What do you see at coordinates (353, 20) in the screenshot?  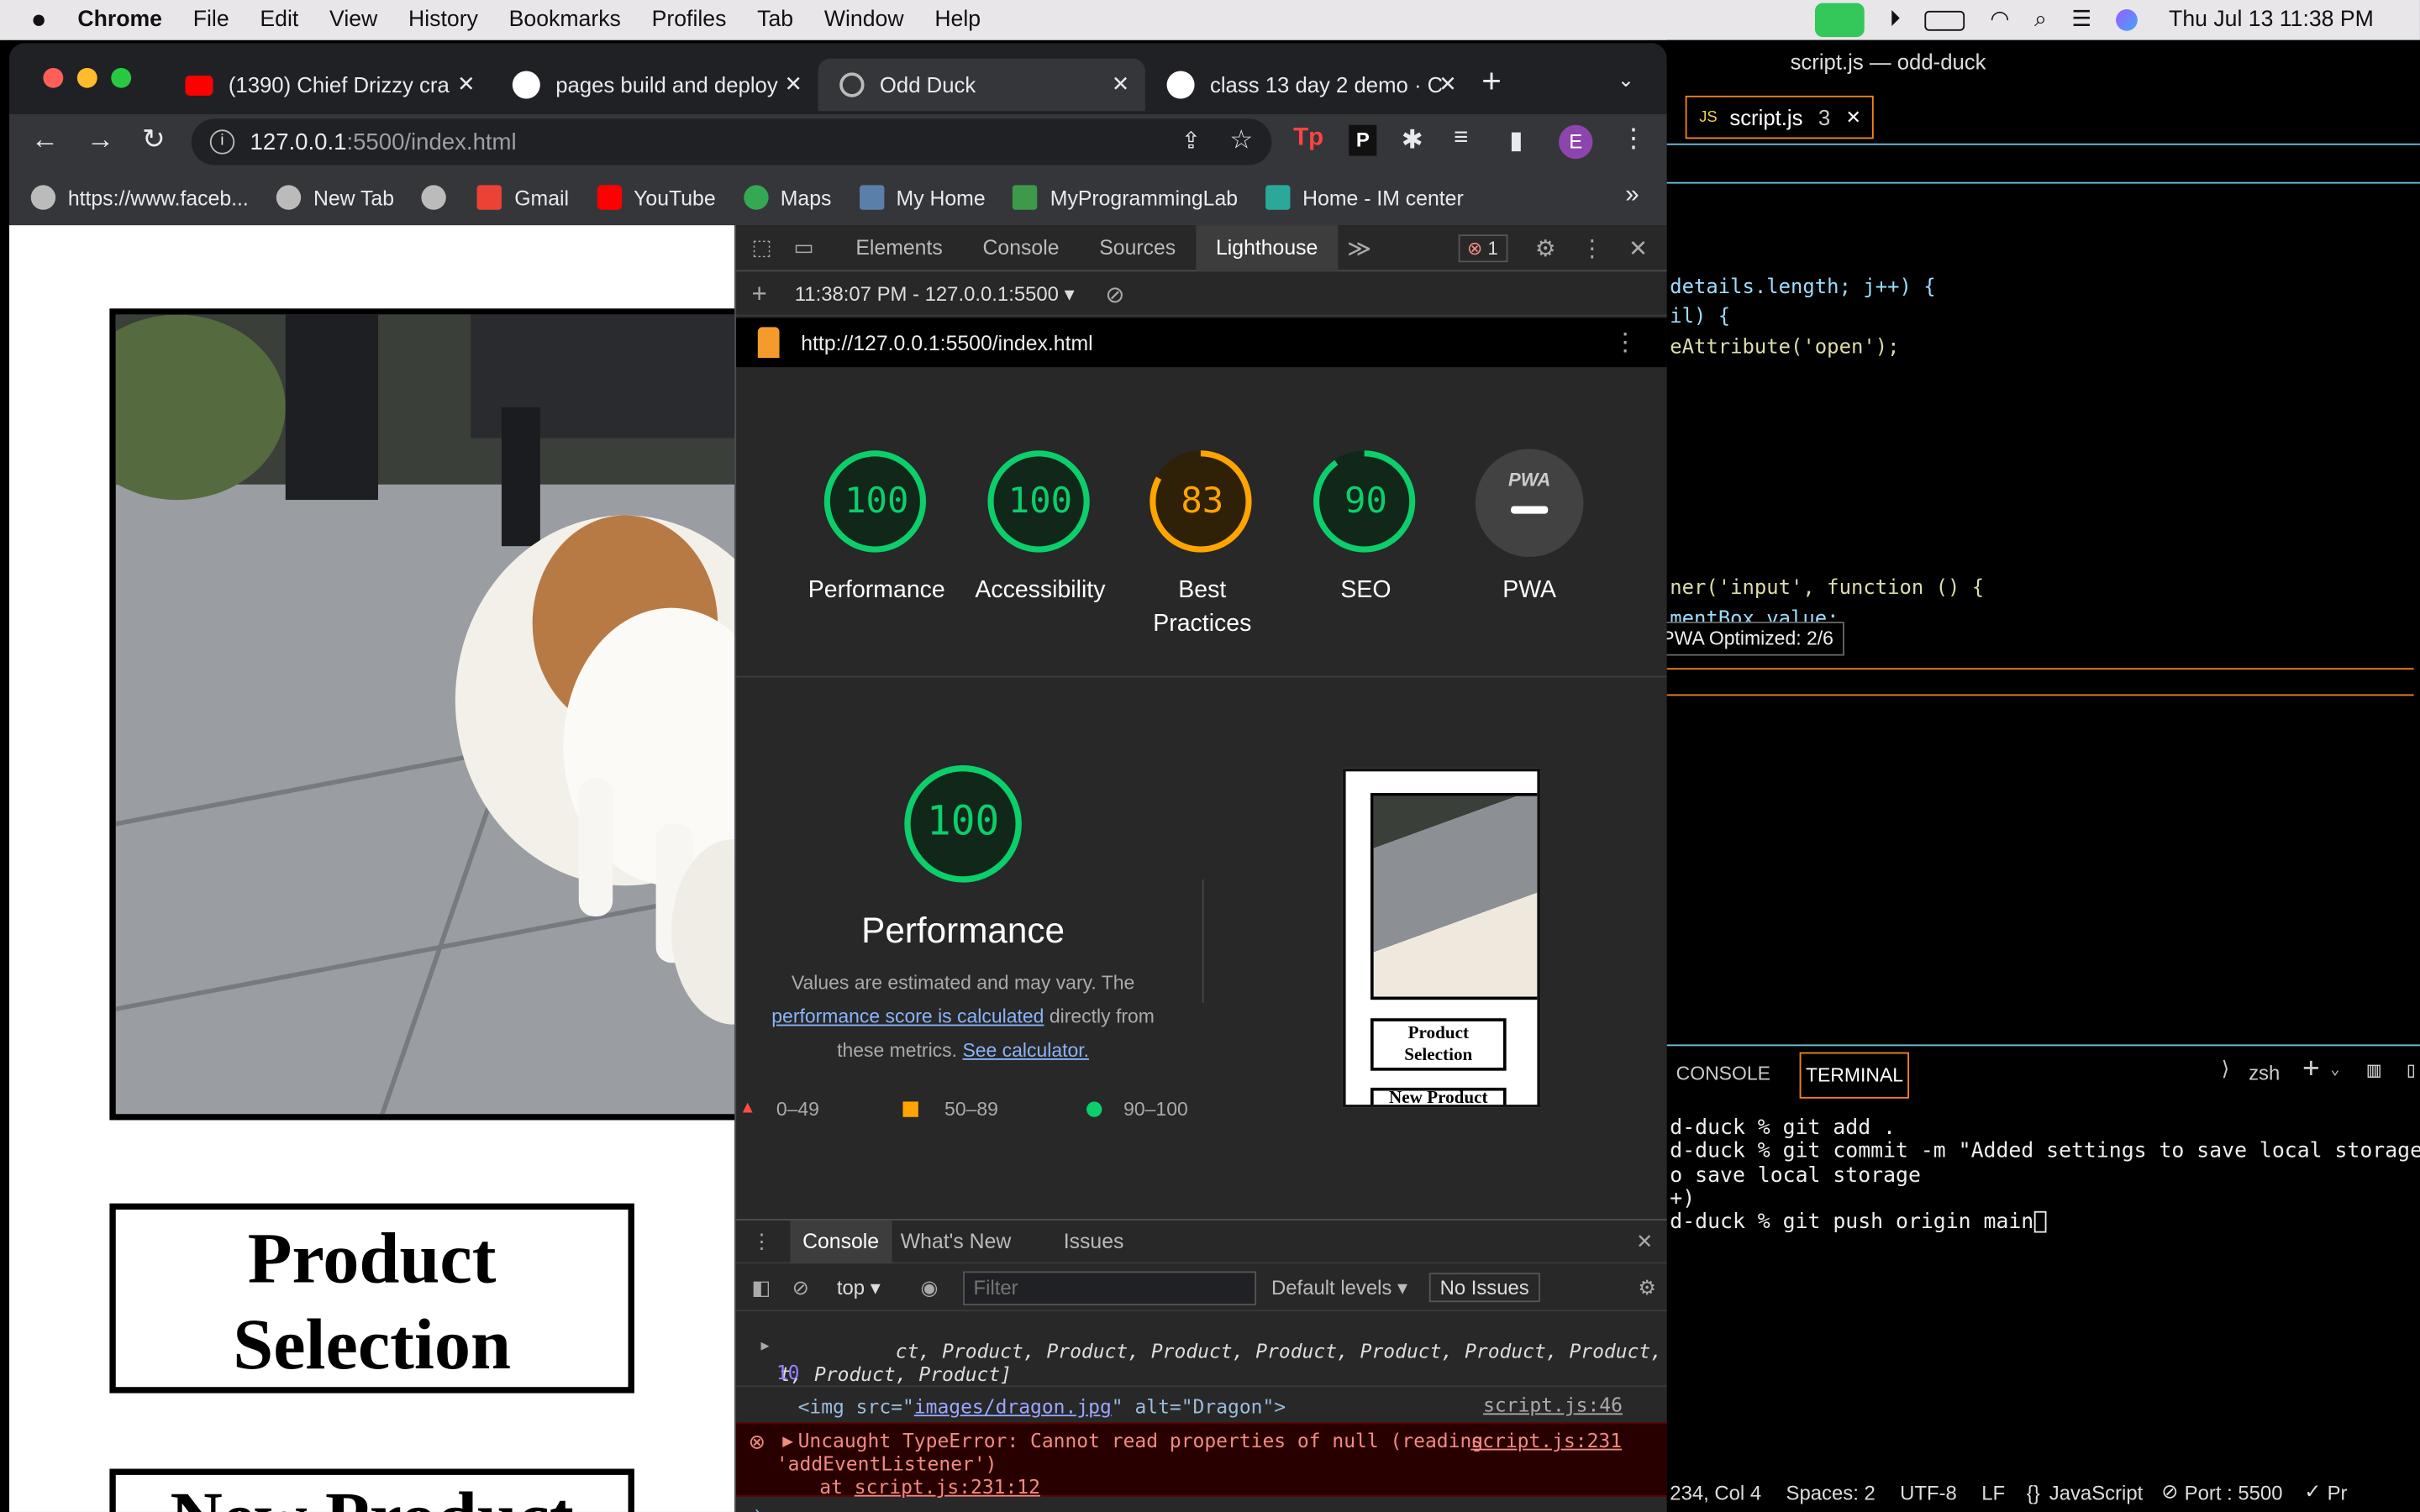 I see `menu-view: View` at bounding box center [353, 20].